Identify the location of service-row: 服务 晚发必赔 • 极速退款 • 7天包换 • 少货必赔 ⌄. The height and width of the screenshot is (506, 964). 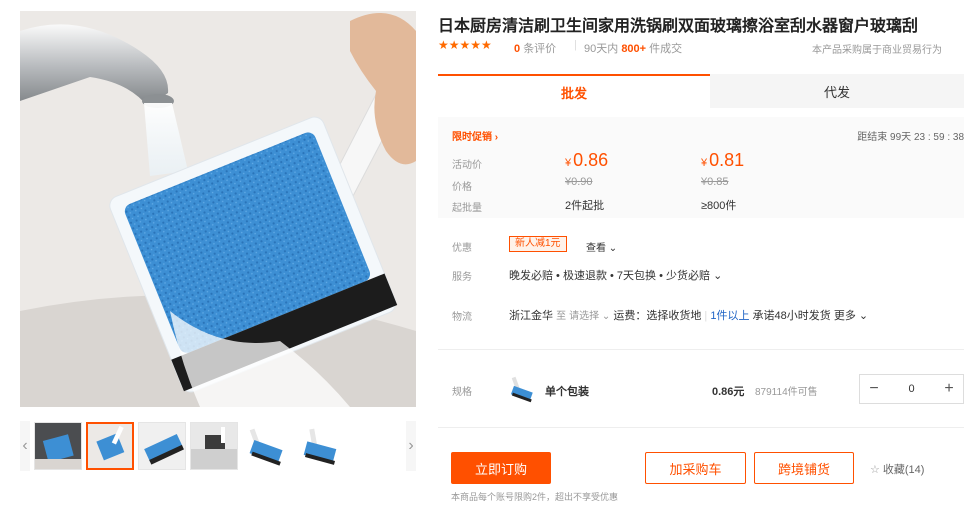
(701, 275).